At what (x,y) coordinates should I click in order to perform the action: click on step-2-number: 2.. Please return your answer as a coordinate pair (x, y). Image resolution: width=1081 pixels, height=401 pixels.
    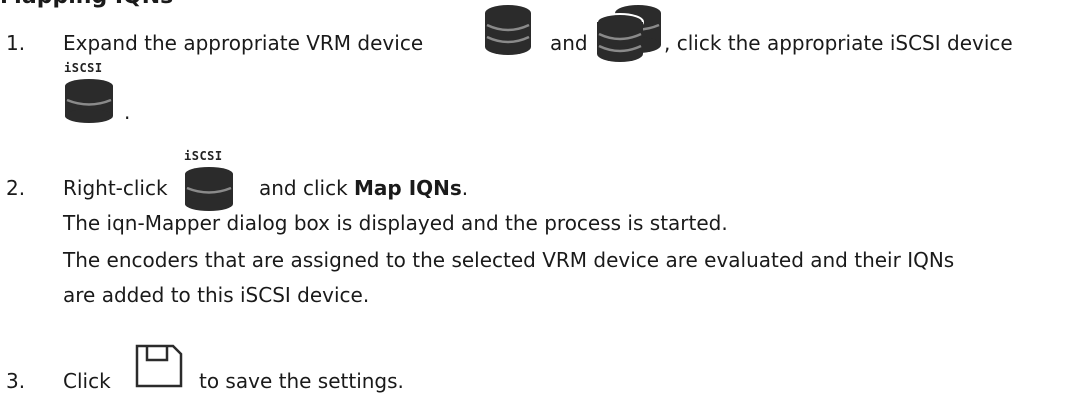
    Looking at the image, I should click on (16, 188).